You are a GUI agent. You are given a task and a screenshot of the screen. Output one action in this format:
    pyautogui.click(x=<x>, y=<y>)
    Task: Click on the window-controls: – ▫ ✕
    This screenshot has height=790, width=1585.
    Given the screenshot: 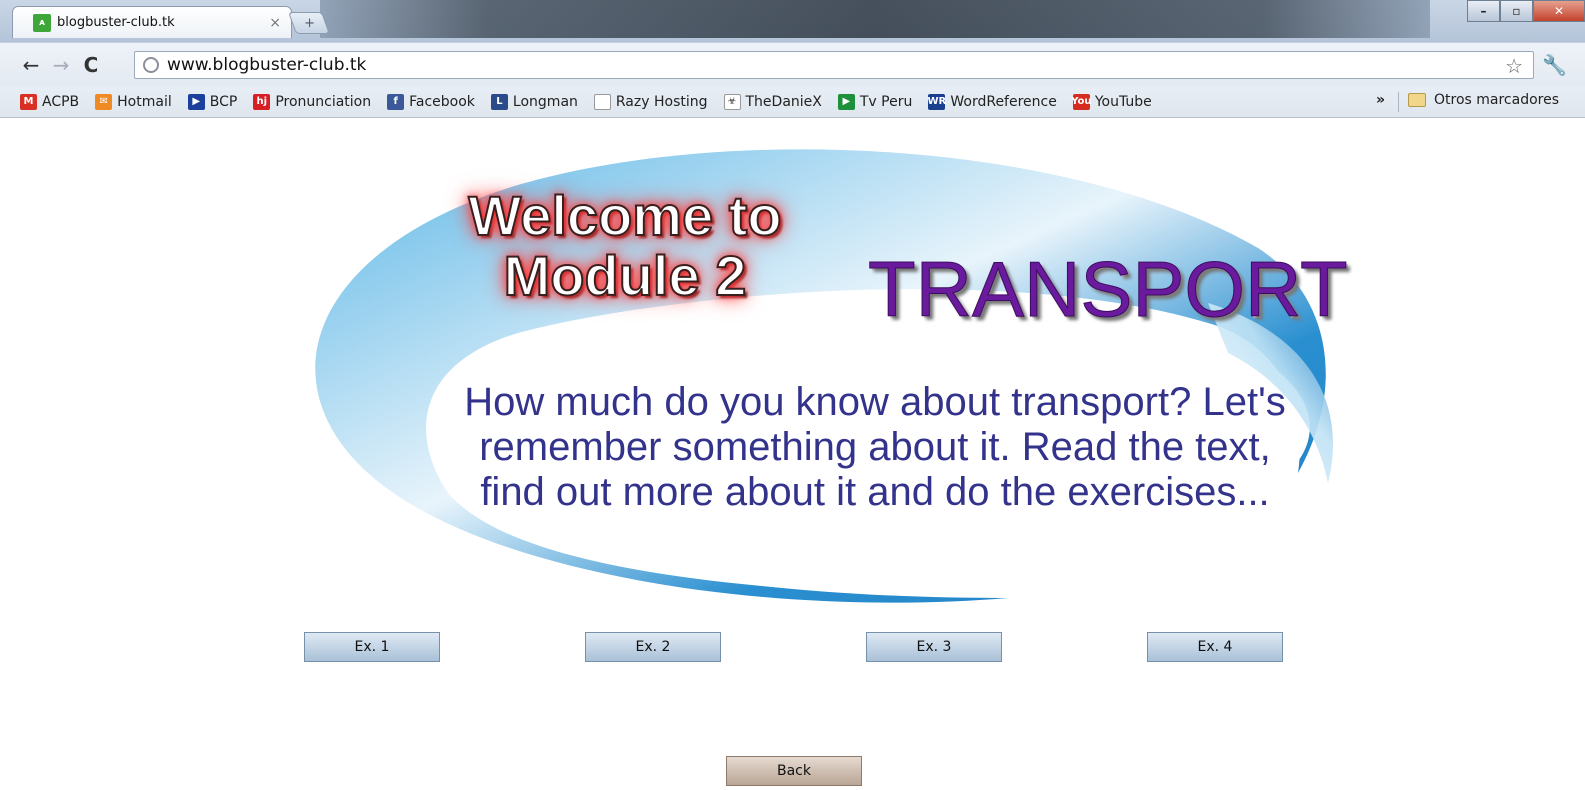 What is the action you would take?
    pyautogui.click(x=1526, y=11)
    